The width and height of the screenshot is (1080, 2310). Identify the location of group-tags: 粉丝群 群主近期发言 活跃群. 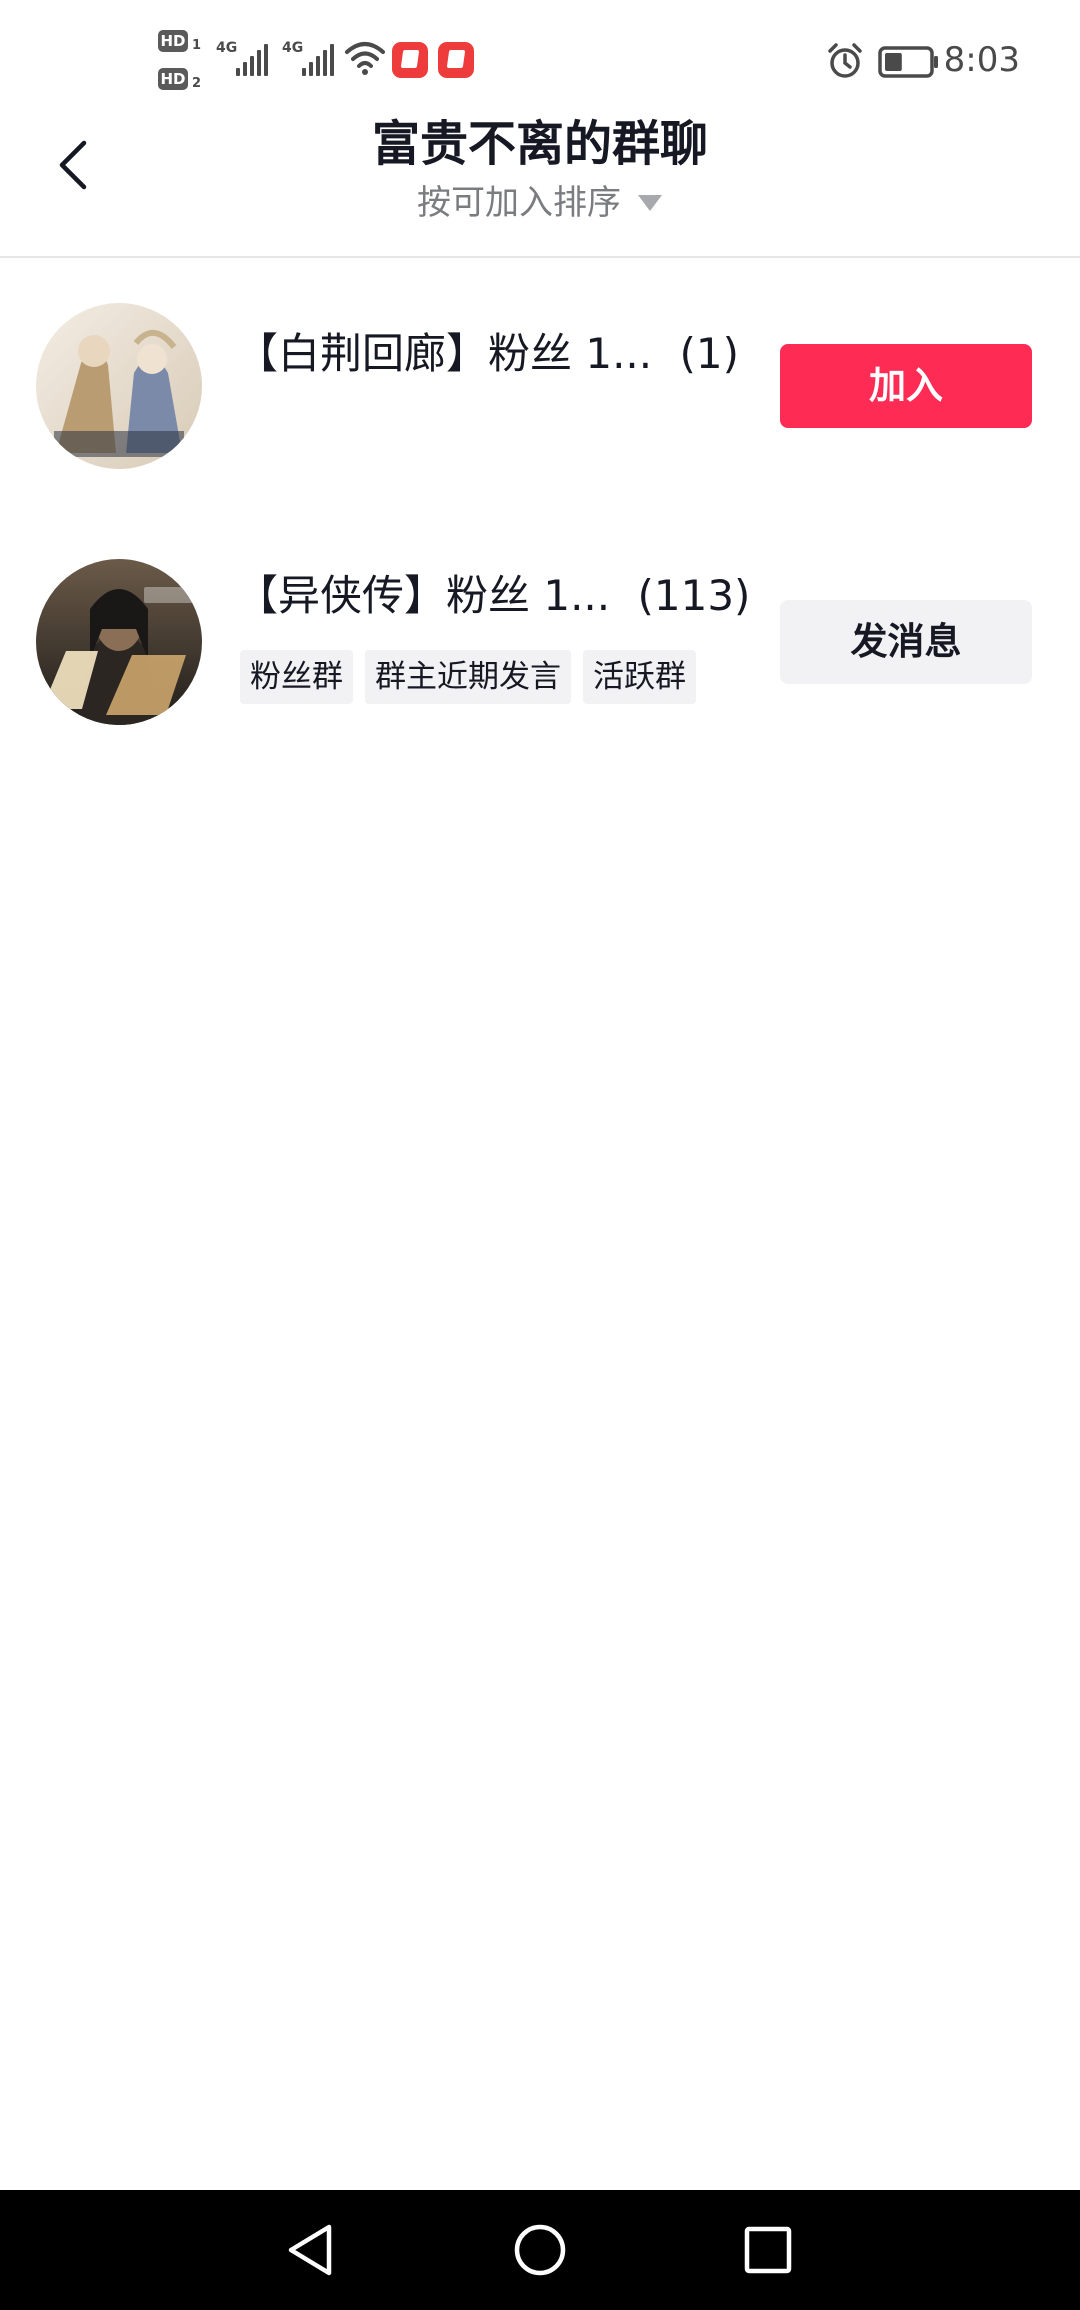
(468, 677).